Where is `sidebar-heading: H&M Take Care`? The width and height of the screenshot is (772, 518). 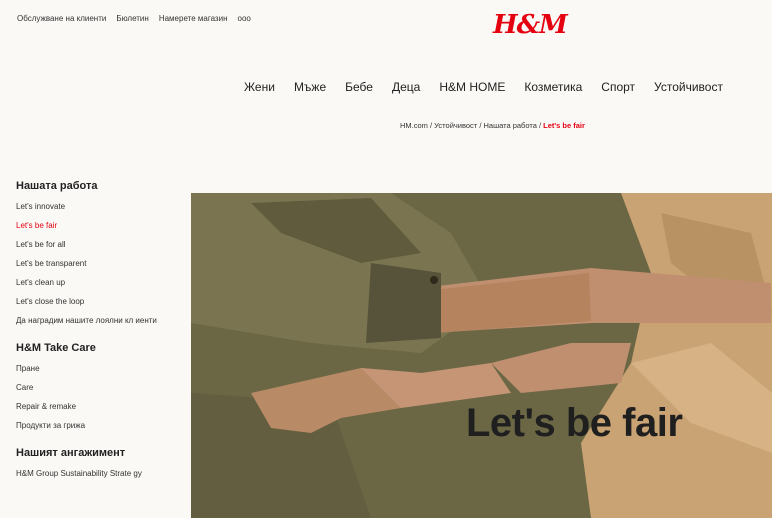
sidebar-heading: H&M Take Care is located at coordinates (56, 348).